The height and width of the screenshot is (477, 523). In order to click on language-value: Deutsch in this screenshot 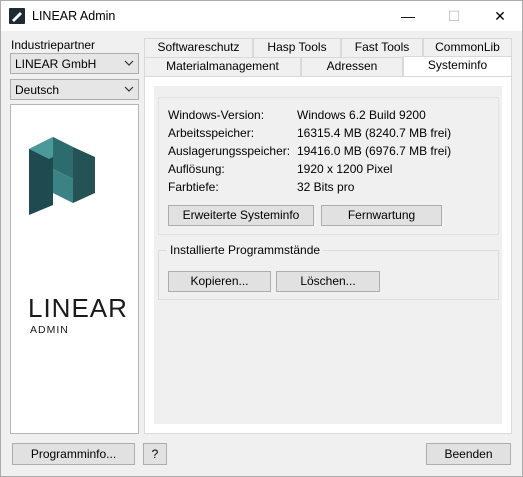, I will do `click(37, 90)`.